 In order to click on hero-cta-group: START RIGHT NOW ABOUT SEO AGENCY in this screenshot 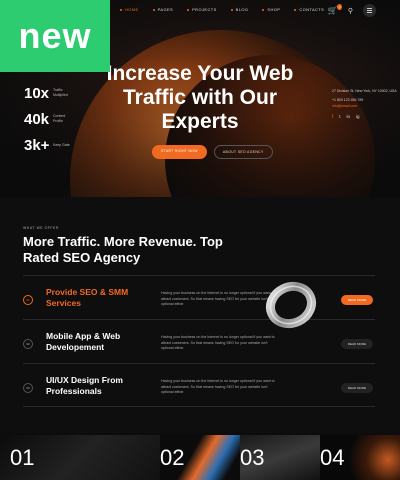, I will do `click(212, 152)`.